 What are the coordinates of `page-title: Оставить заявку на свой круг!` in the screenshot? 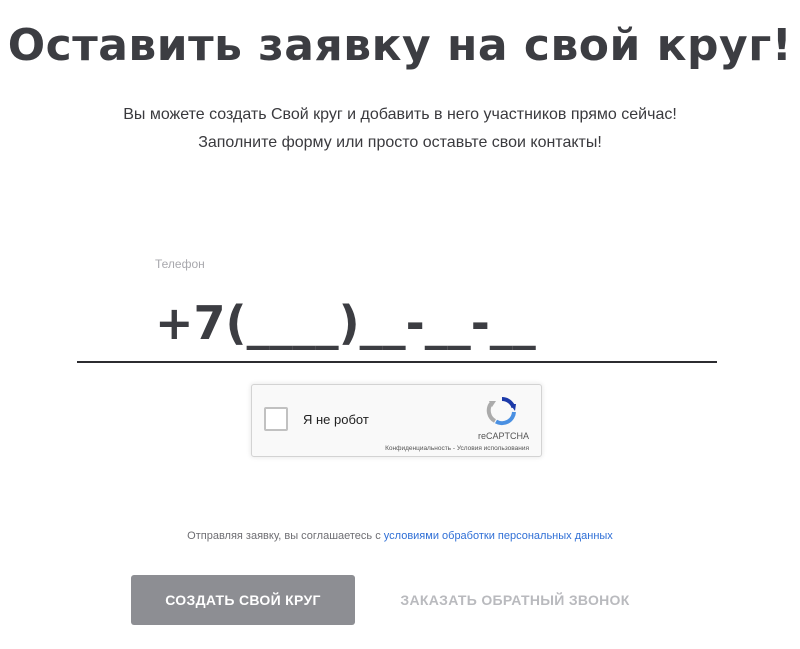 It's located at (400, 45).